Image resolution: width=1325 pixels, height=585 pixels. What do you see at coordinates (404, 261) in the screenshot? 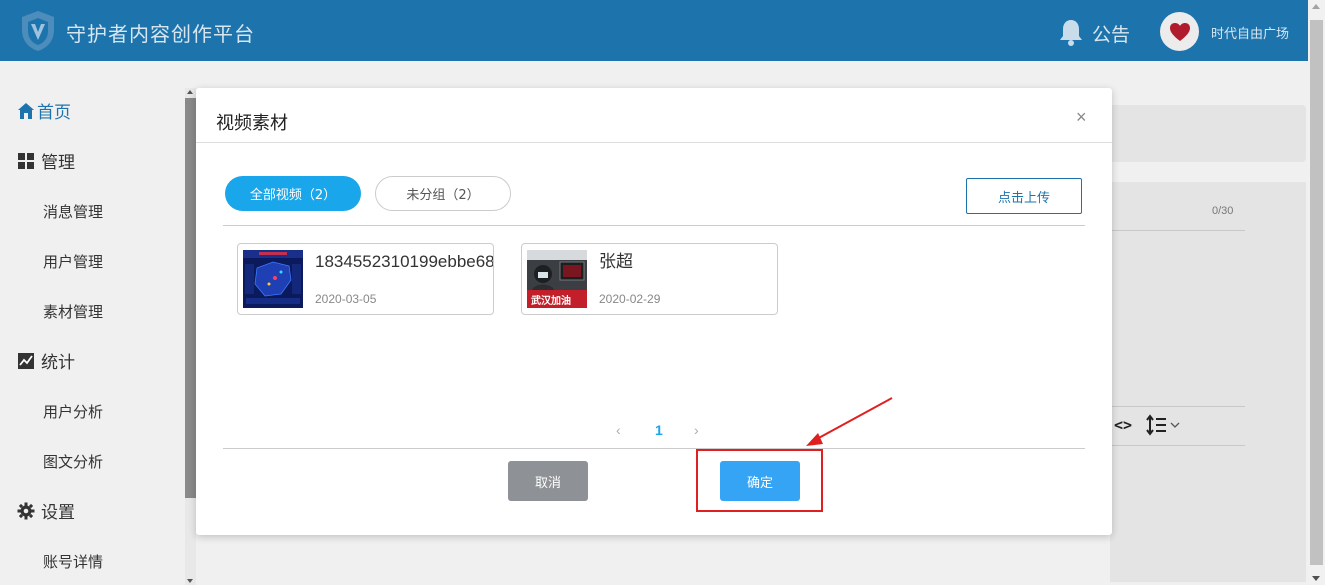
I see `video-name: 1834552310199ebbe6857563.mp4` at bounding box center [404, 261].